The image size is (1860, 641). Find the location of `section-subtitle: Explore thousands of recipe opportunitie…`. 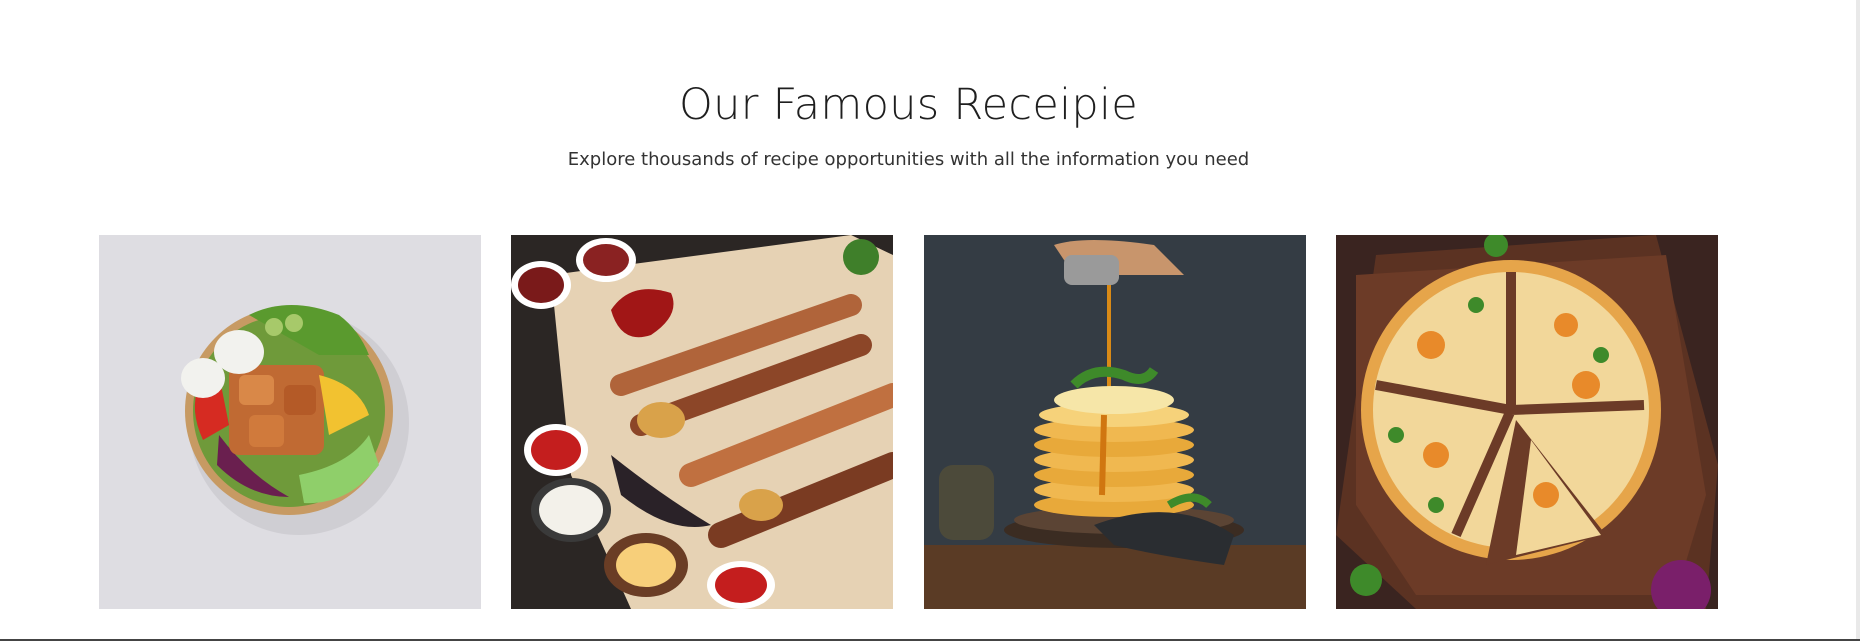

section-subtitle: Explore thousands of recipe opportunitie… is located at coordinates (908, 159).